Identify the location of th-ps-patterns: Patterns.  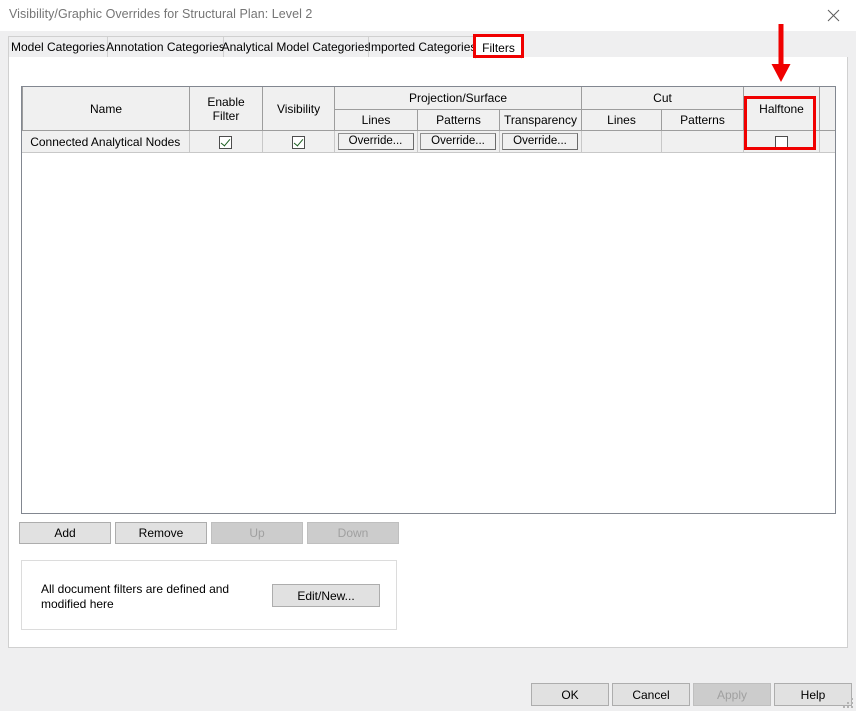
(458, 120).